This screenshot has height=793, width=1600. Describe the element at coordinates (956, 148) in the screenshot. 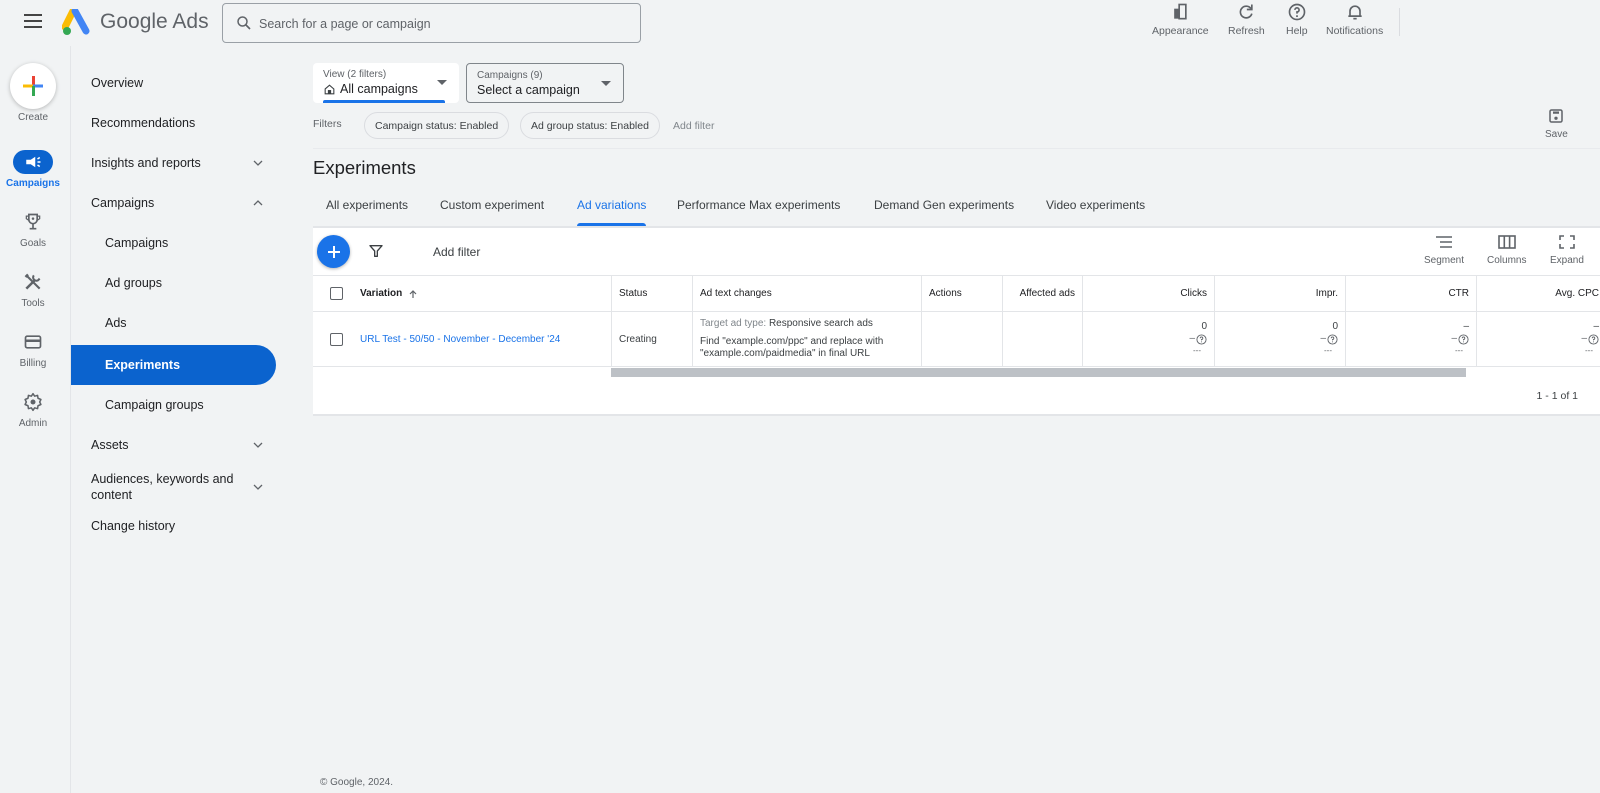

I see `filters-divider` at that location.